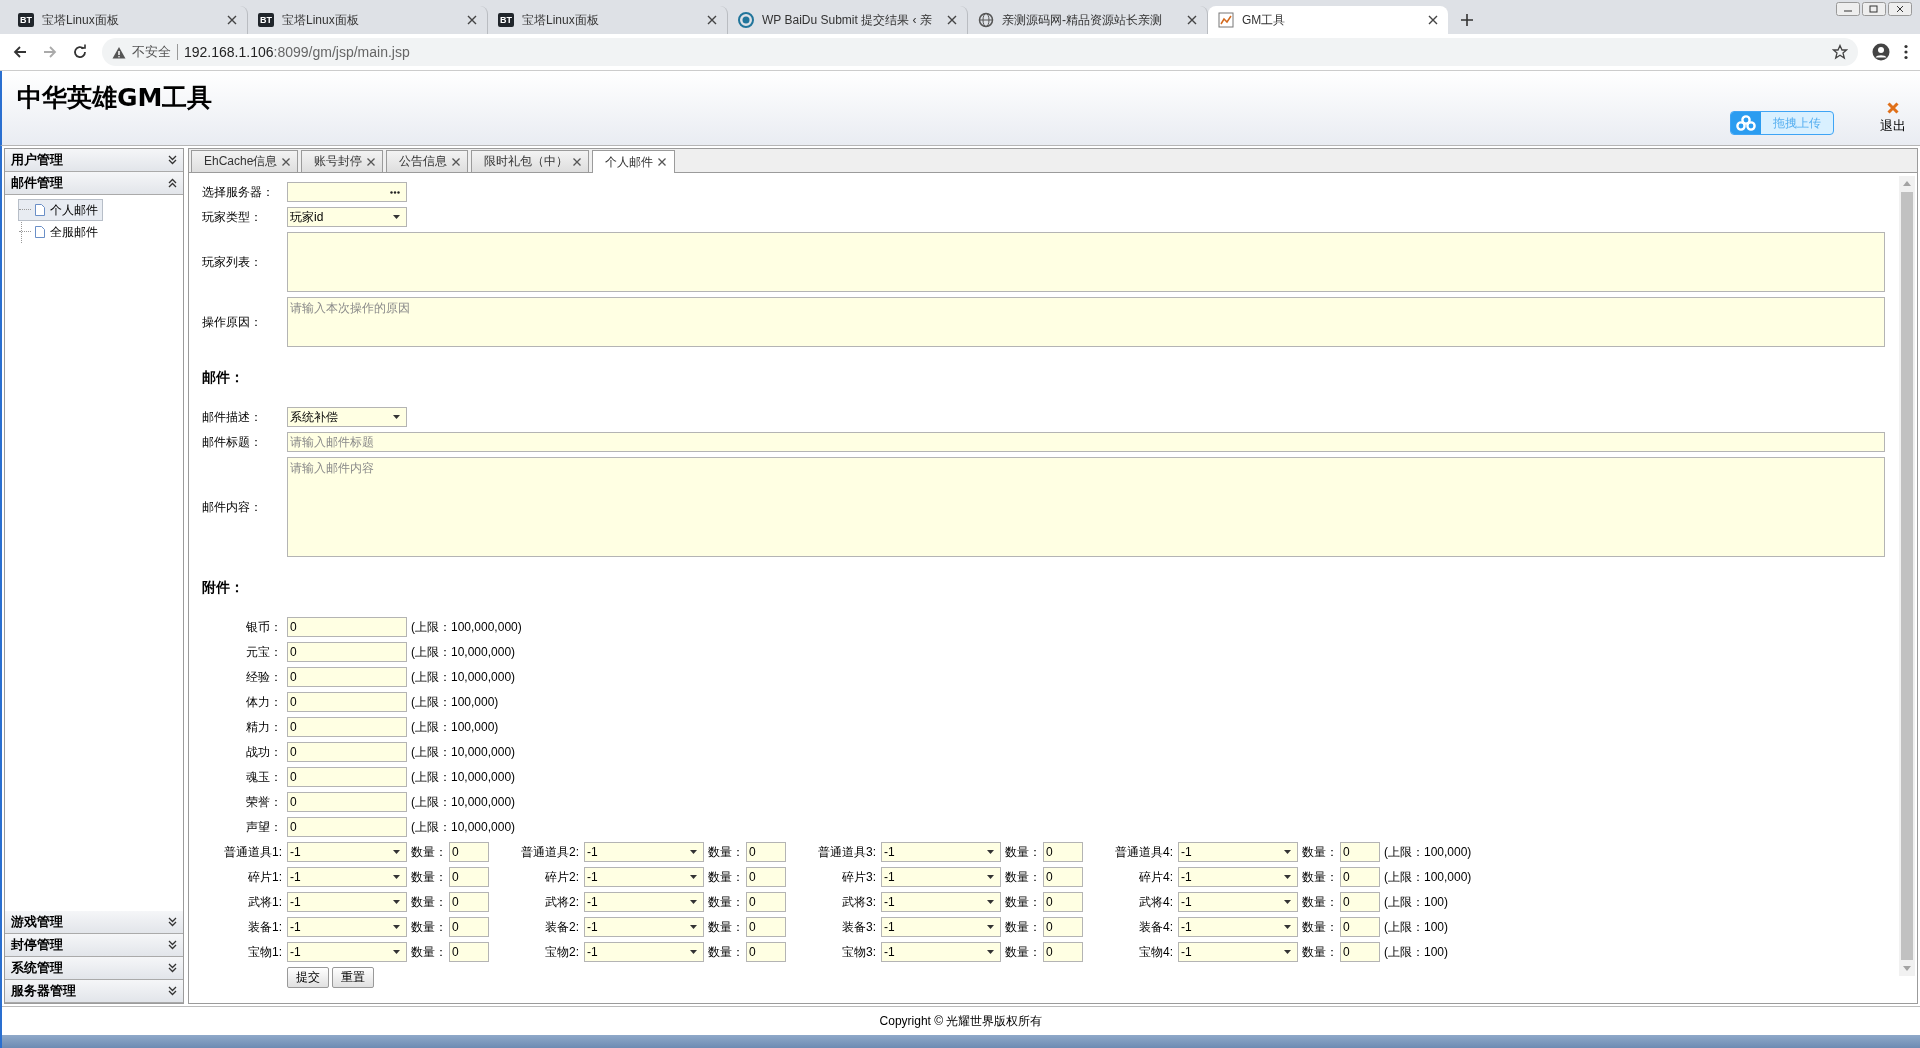  What do you see at coordinates (232, 507) in the screenshot?
I see `field-label: 邮件内容：` at bounding box center [232, 507].